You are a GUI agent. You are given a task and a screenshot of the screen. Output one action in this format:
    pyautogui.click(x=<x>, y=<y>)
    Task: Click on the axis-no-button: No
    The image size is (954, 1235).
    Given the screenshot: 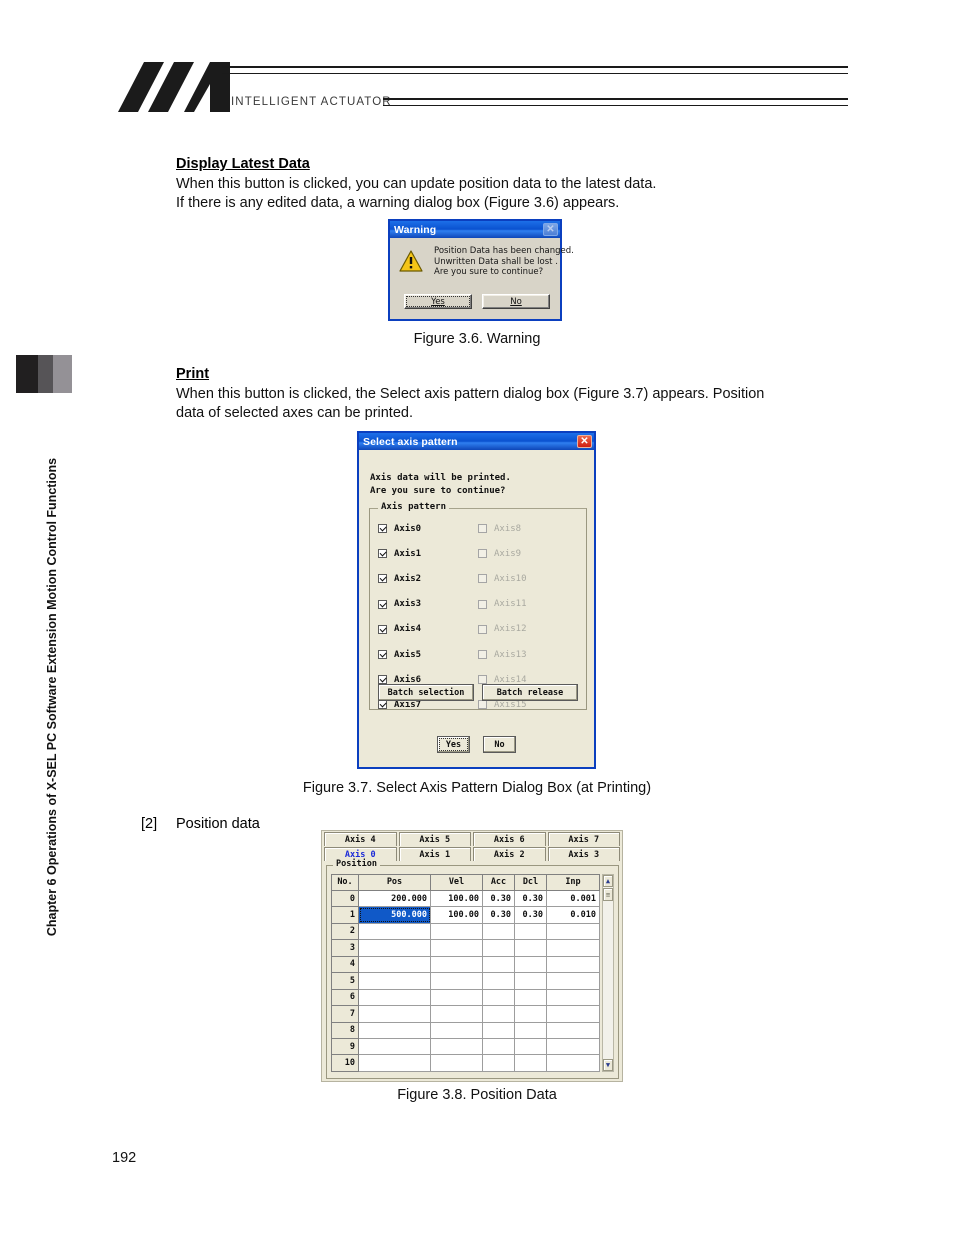 What is the action you would take?
    pyautogui.click(x=499, y=744)
    